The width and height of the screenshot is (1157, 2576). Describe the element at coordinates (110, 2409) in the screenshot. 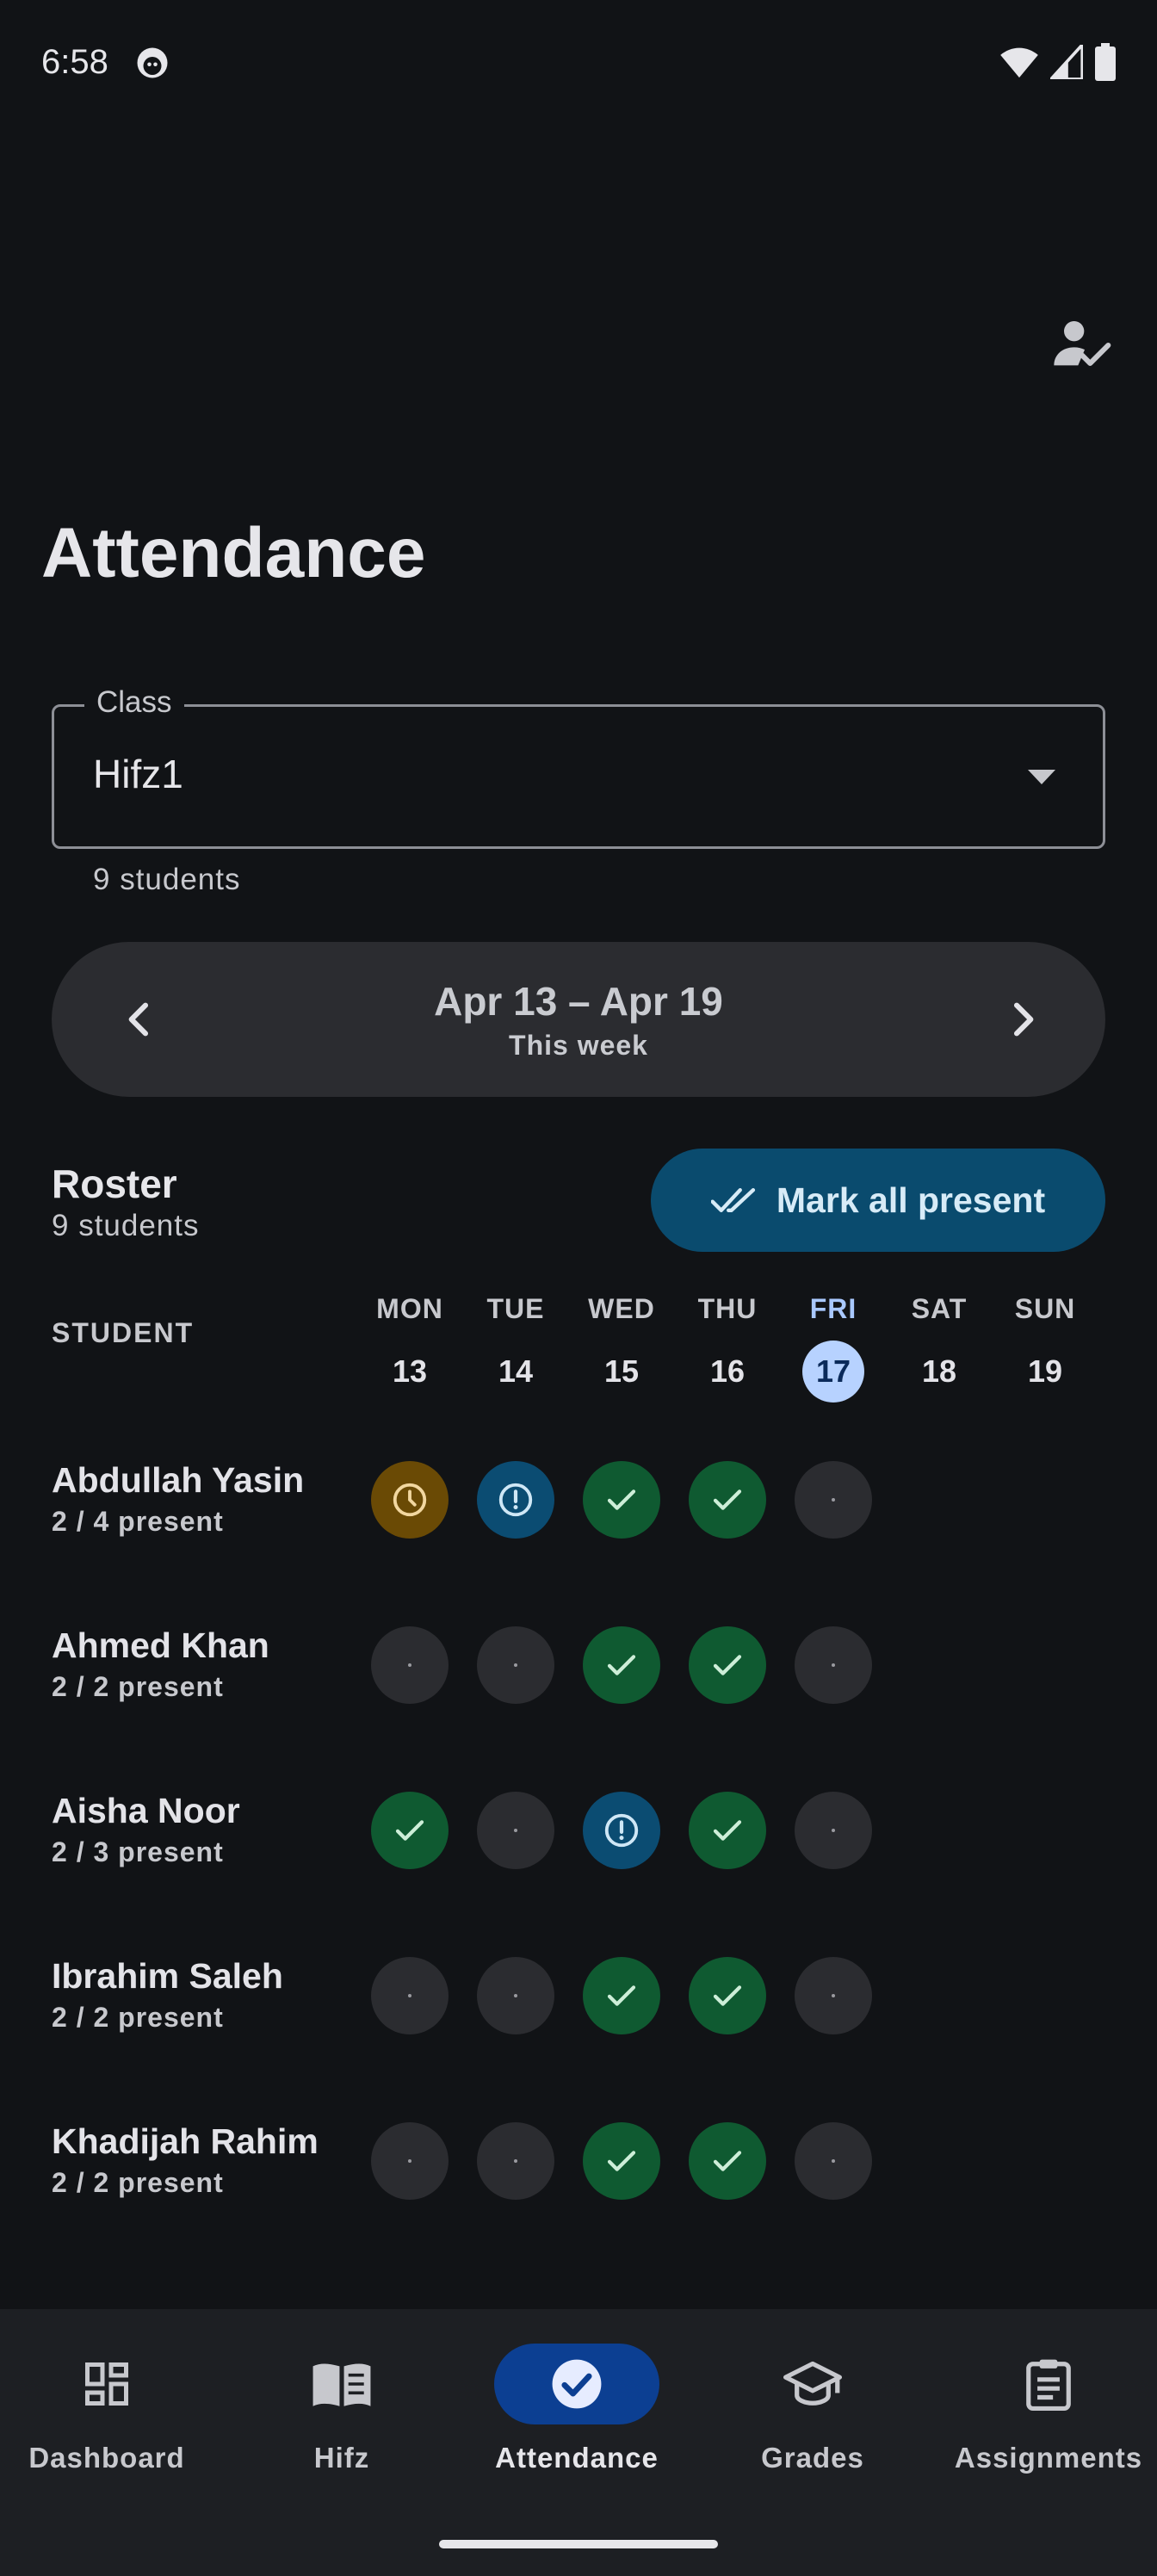

I see `nav-item-dashboard: Dashboard` at that location.